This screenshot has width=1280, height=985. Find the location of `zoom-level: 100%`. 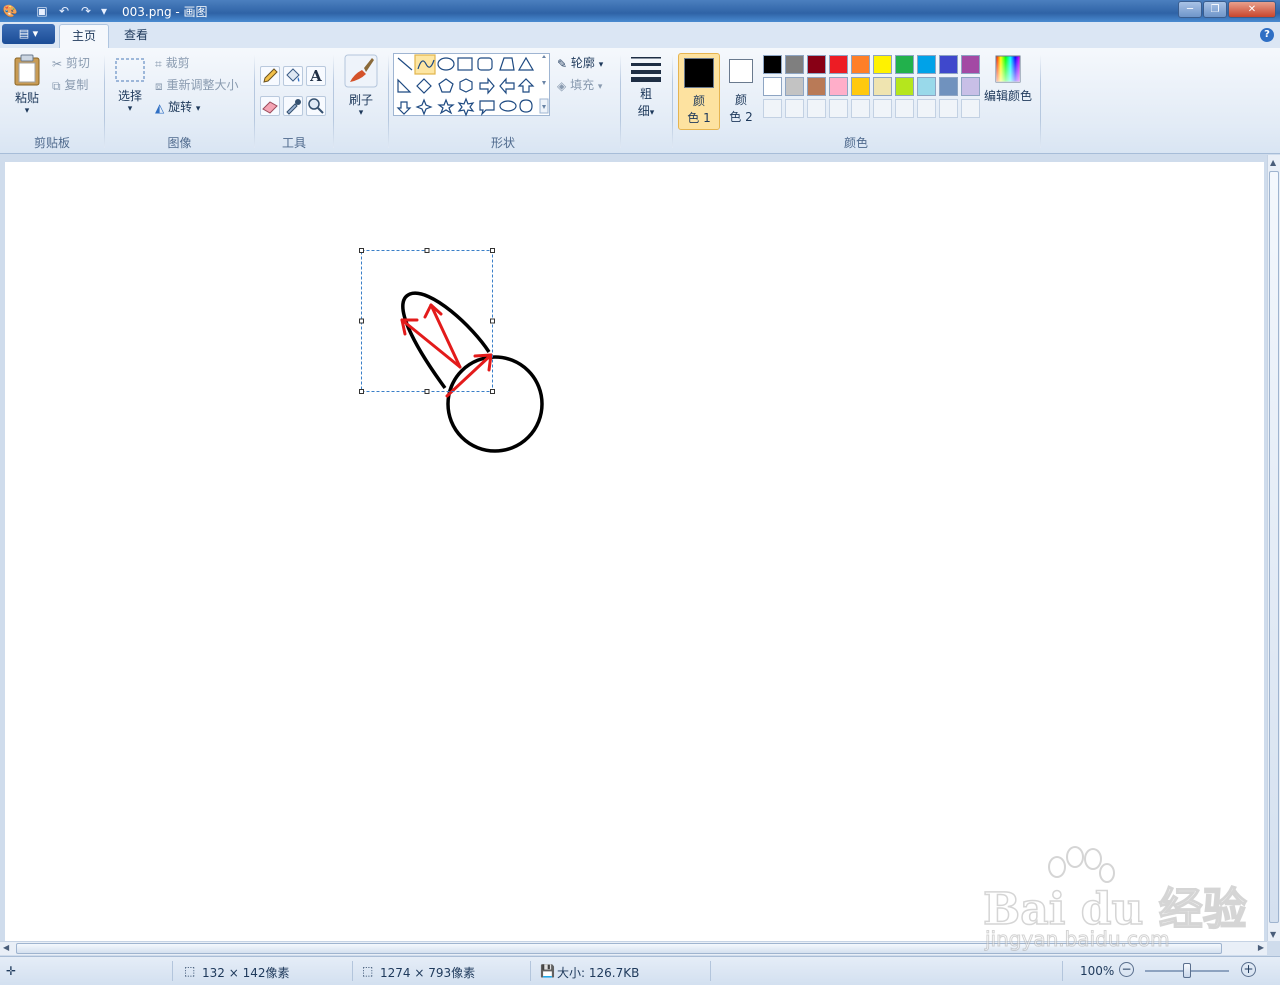

zoom-level: 100% is located at coordinates (1097, 971).